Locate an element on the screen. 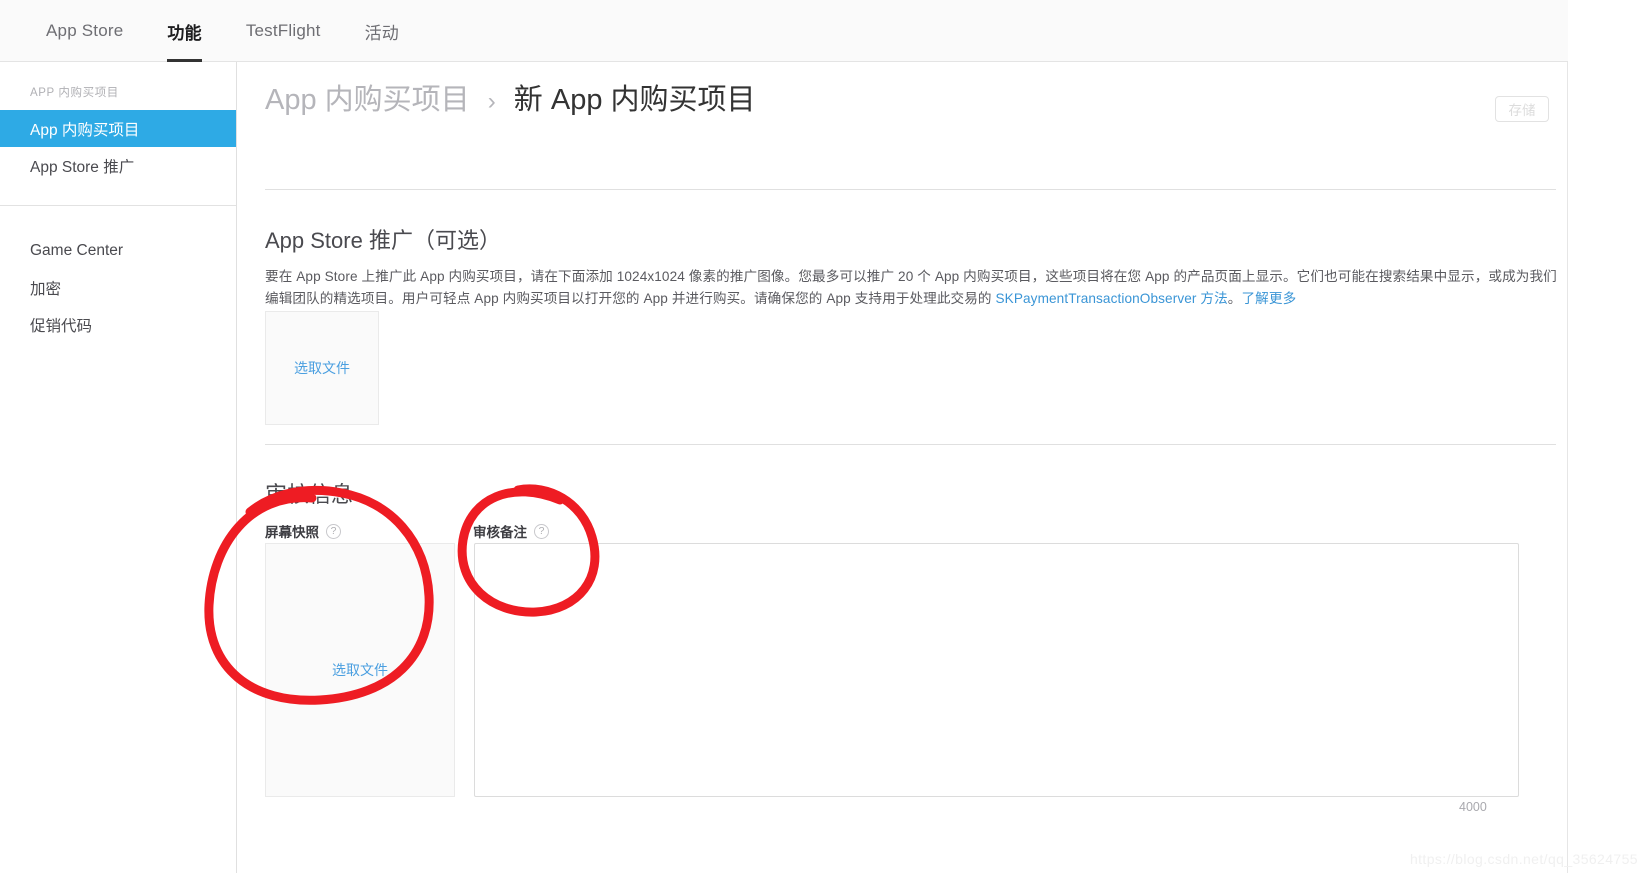 The image size is (1650, 873). sidebar-section-title: APP 内购买项目 is located at coordinates (74, 93).